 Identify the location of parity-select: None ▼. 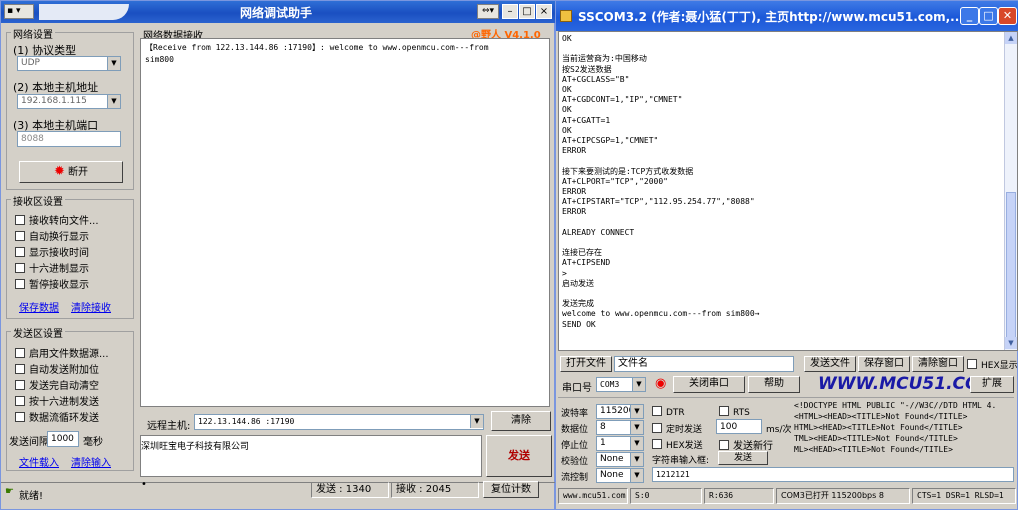
(620, 459).